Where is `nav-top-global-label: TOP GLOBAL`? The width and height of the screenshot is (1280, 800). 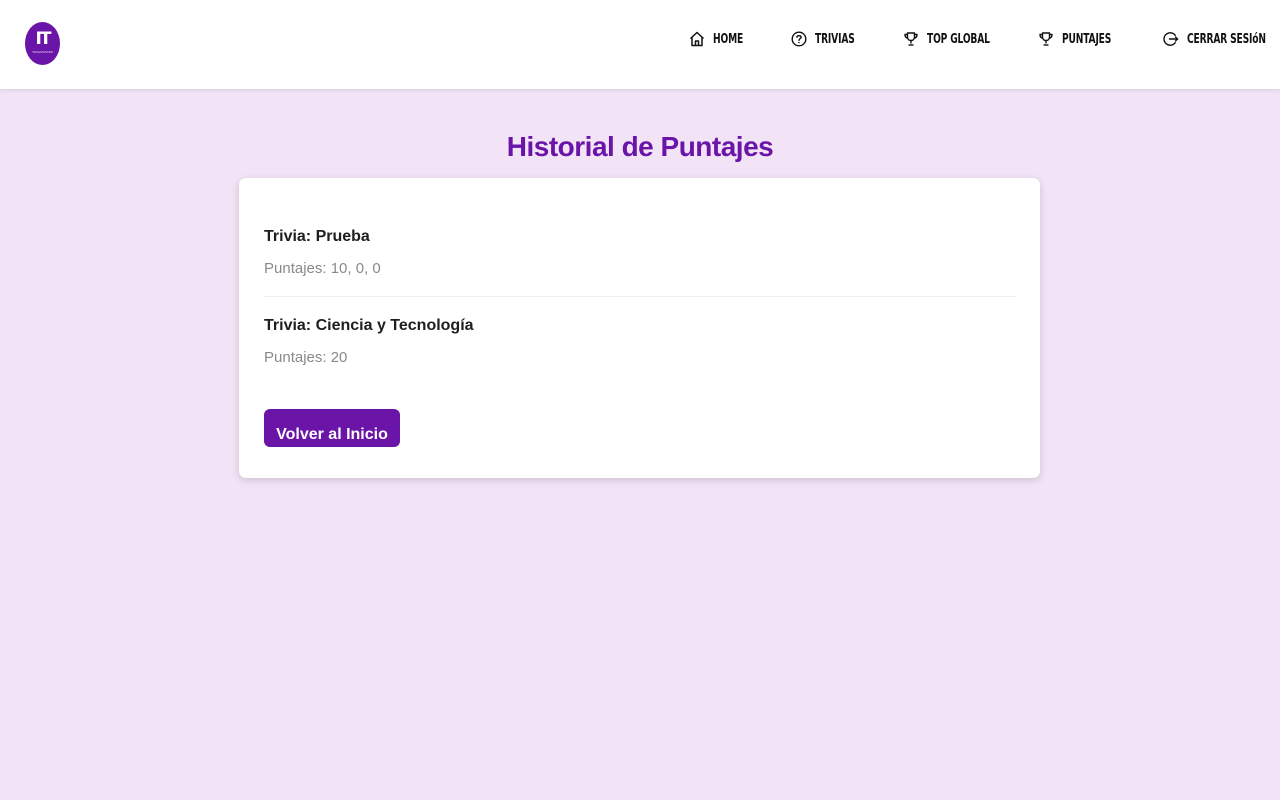
nav-top-global-label: TOP GLOBAL is located at coordinates (958, 39).